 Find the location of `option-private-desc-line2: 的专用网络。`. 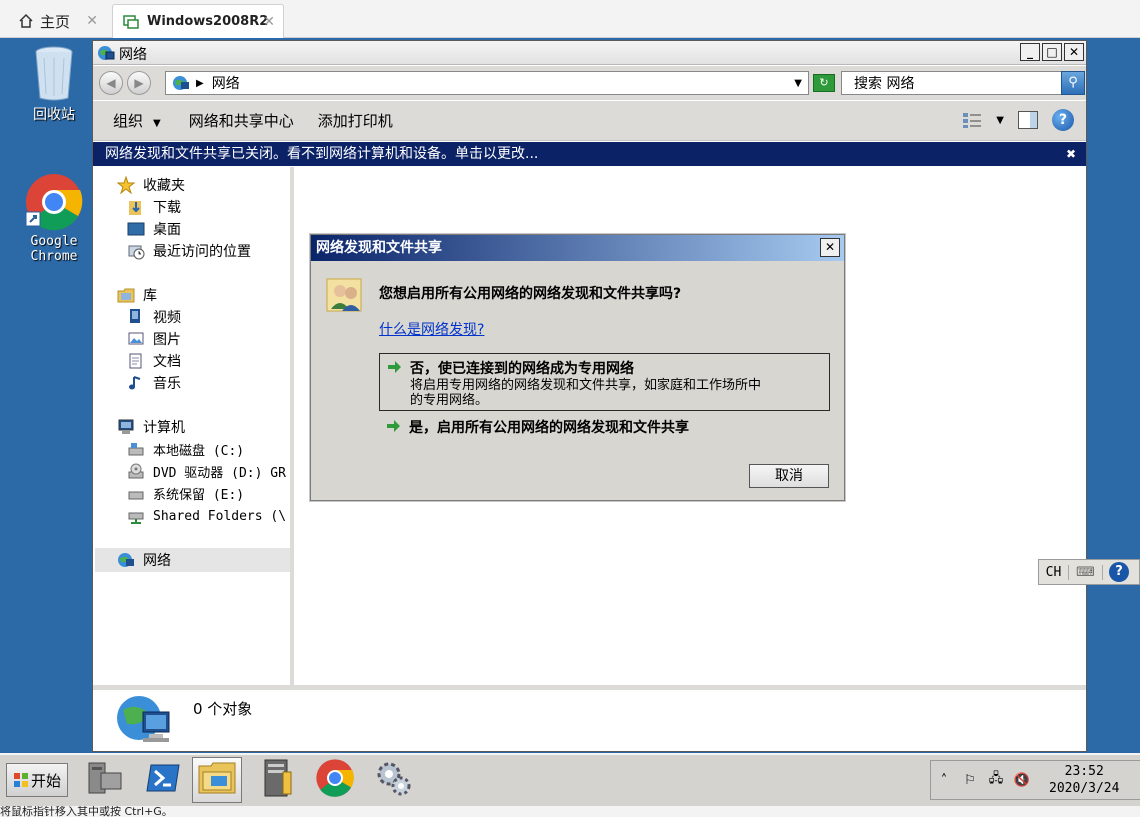

option-private-desc-line2: 的专用网络。 is located at coordinates (449, 400).